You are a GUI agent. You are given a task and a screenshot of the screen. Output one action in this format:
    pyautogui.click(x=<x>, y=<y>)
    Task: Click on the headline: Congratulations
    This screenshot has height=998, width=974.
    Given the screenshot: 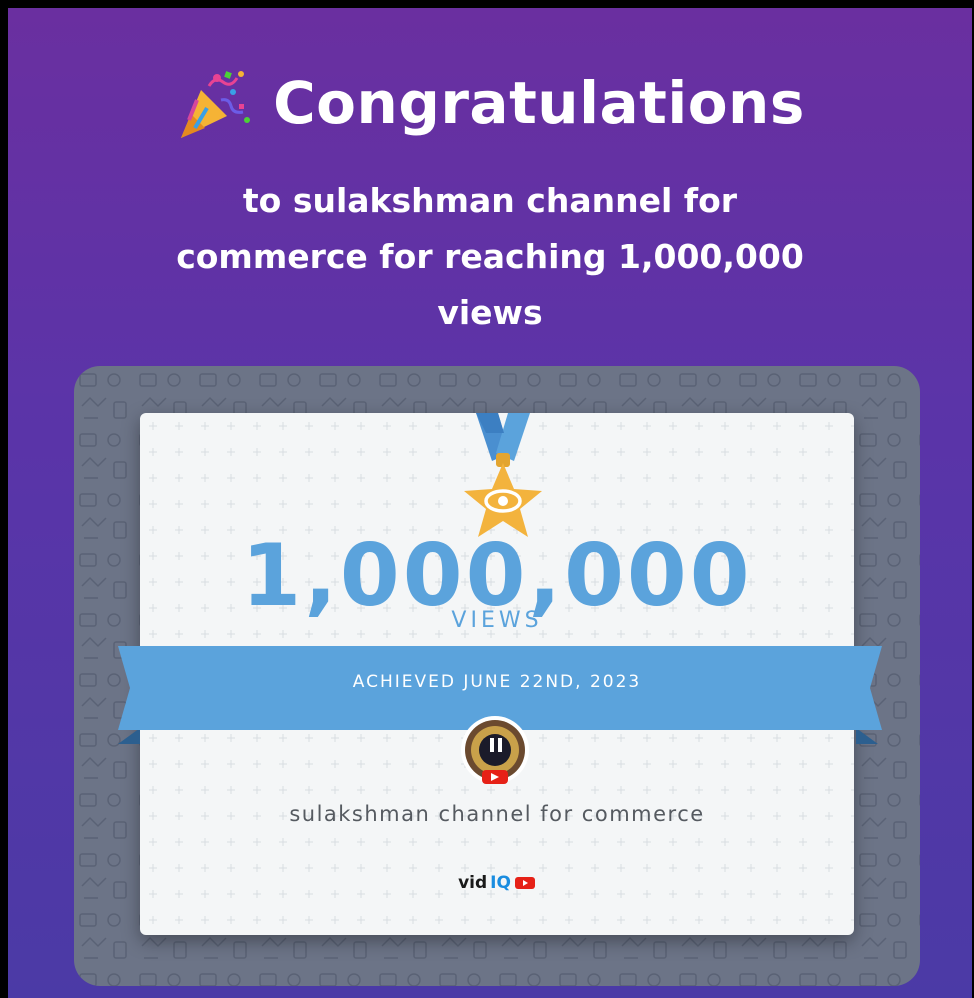 What is the action you would take?
    pyautogui.click(x=490, y=103)
    